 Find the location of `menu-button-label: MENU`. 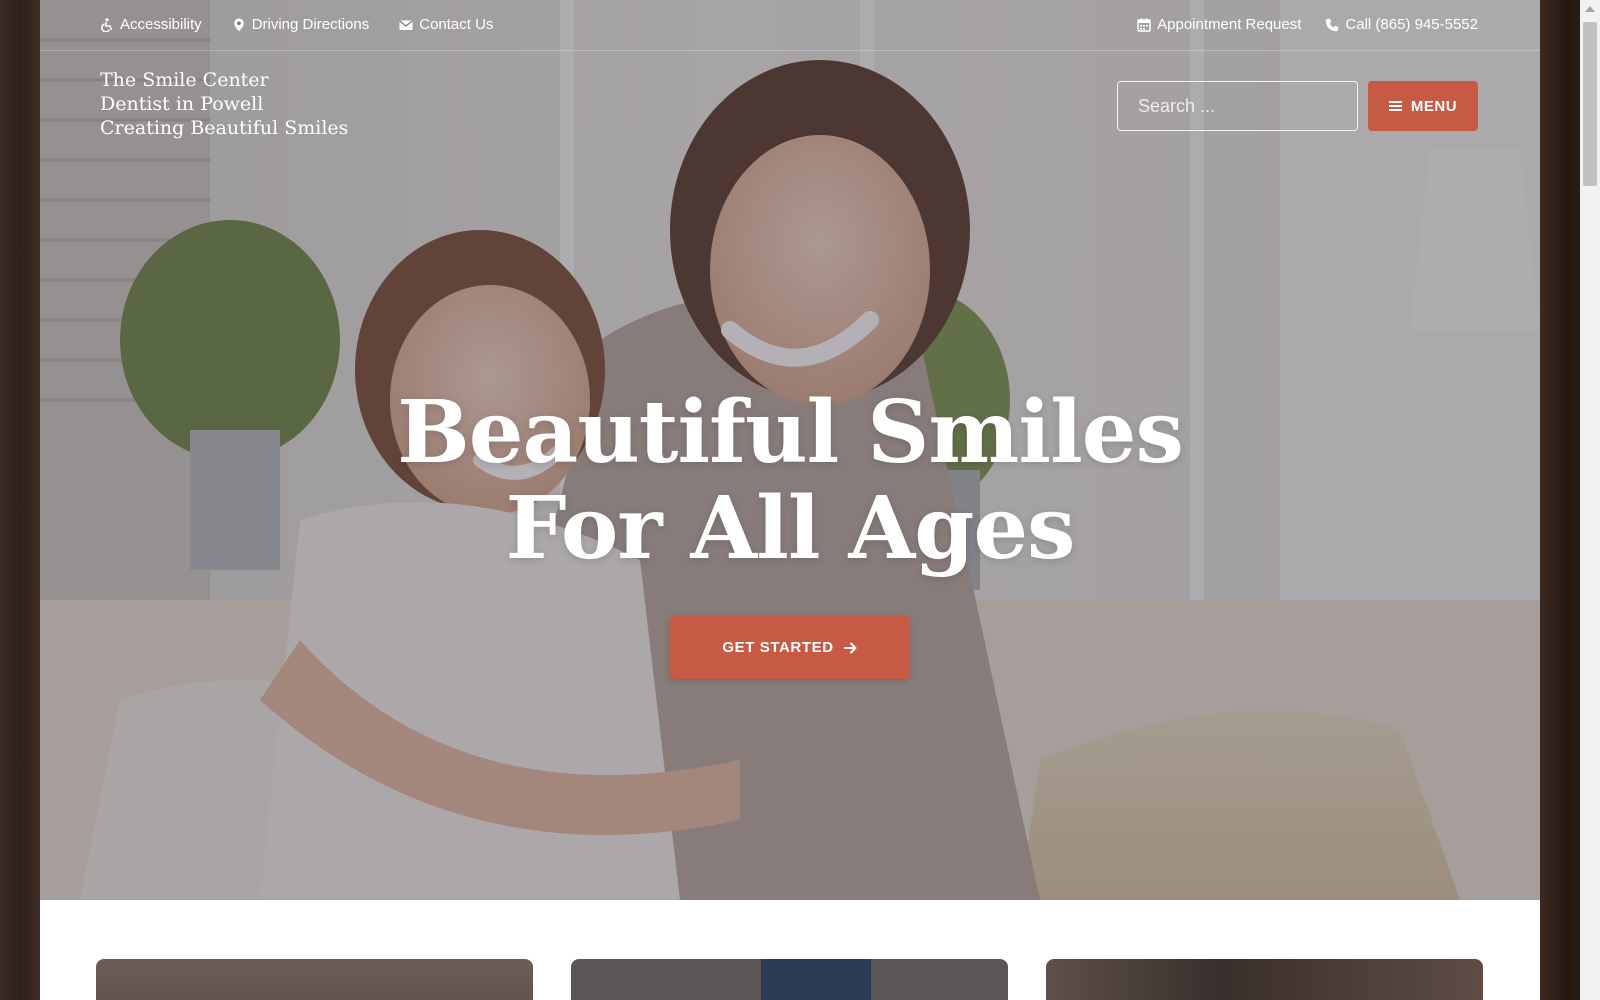

menu-button-label: MENU is located at coordinates (1434, 106).